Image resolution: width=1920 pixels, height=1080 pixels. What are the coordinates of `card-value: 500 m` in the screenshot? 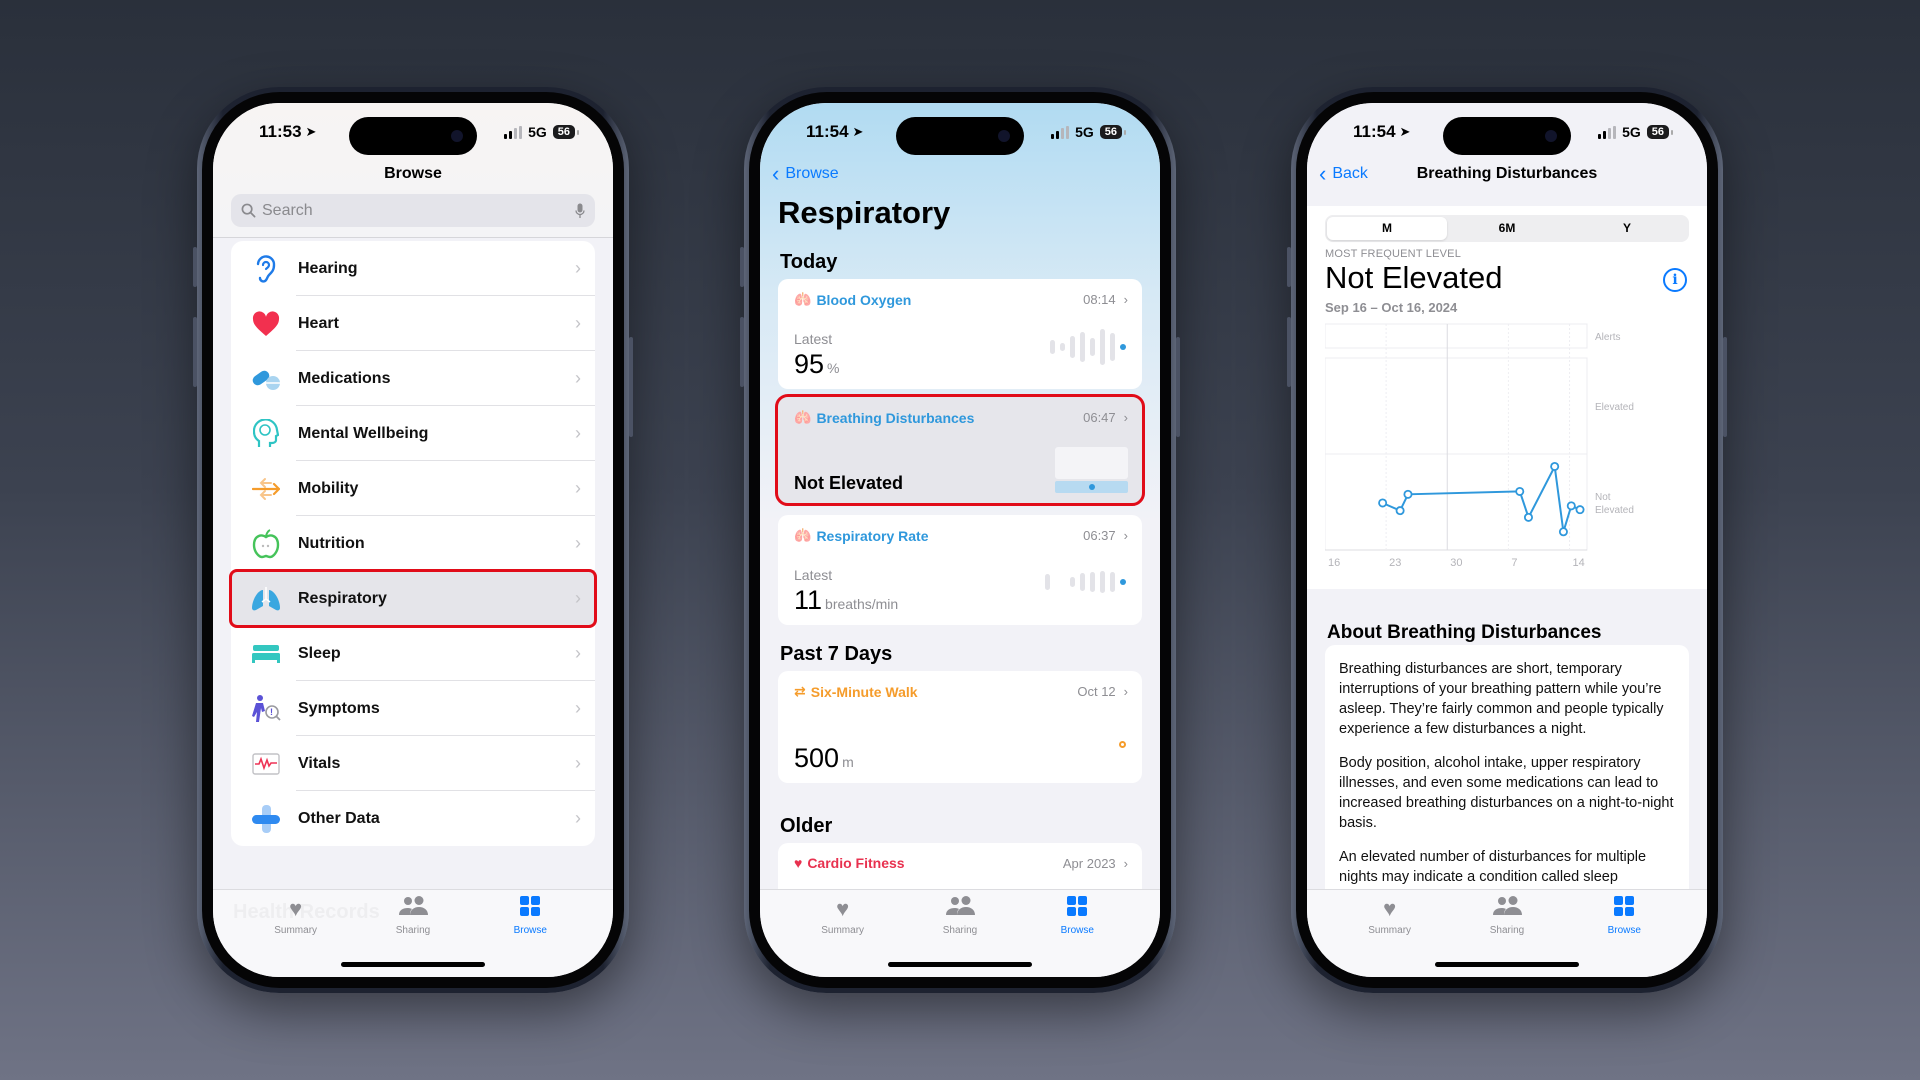 It's located at (824, 758).